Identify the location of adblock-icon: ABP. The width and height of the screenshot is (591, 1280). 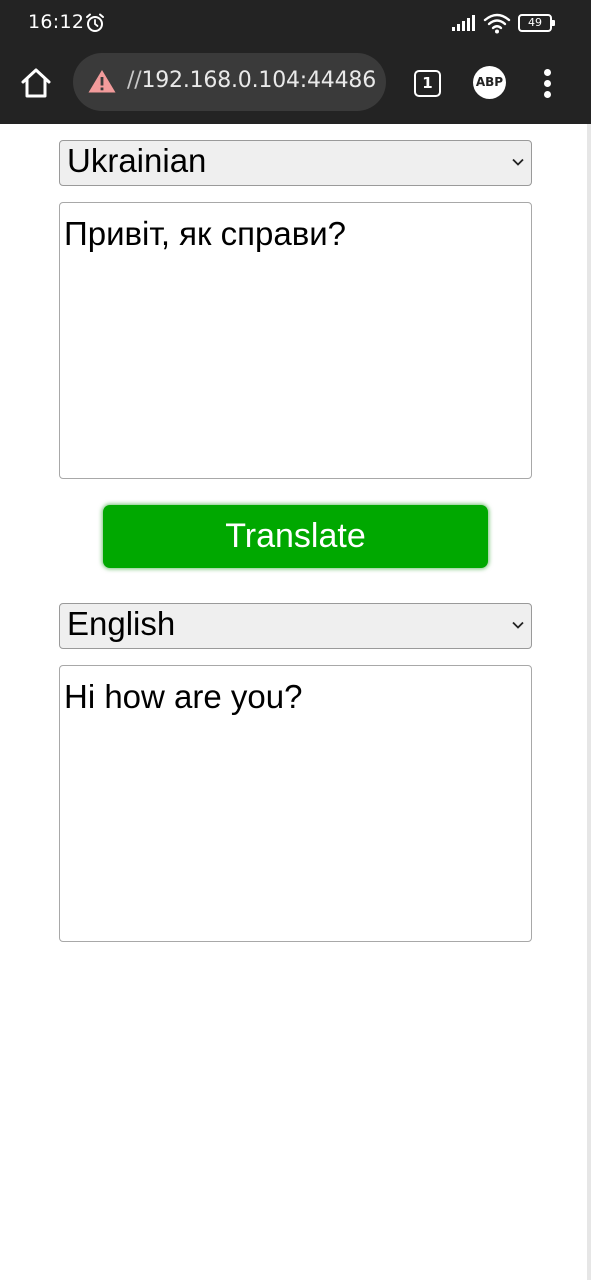
(489, 82).